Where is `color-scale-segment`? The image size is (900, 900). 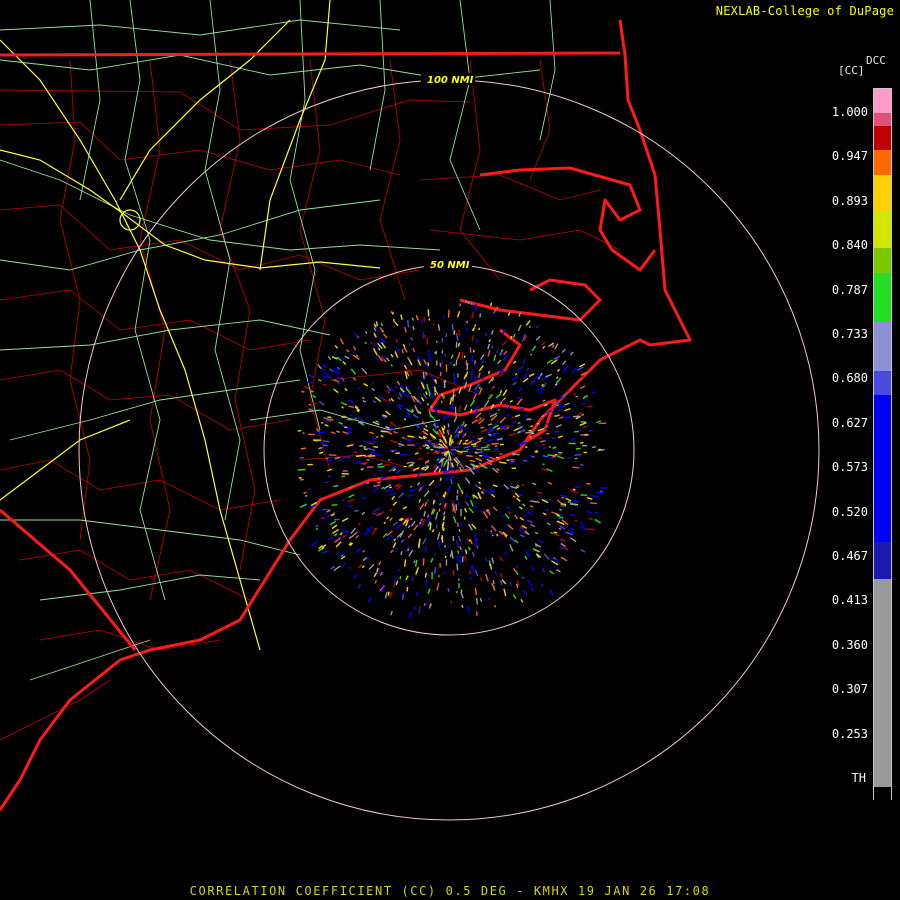 color-scale-segment is located at coordinates (882, 261).